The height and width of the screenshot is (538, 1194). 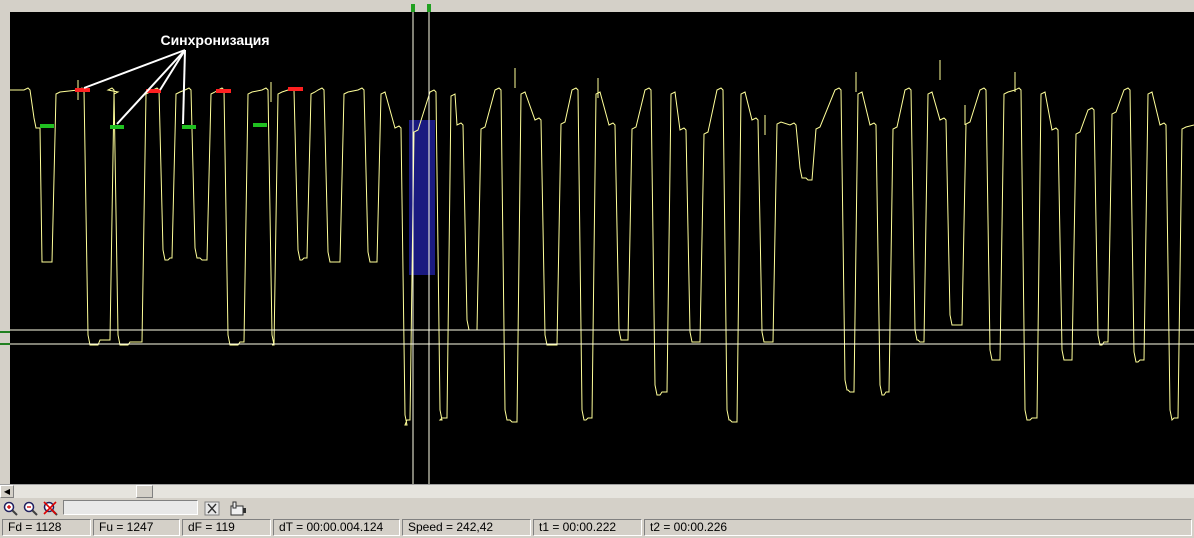 I want to click on cursor-t1-handle, so click(x=413, y=8).